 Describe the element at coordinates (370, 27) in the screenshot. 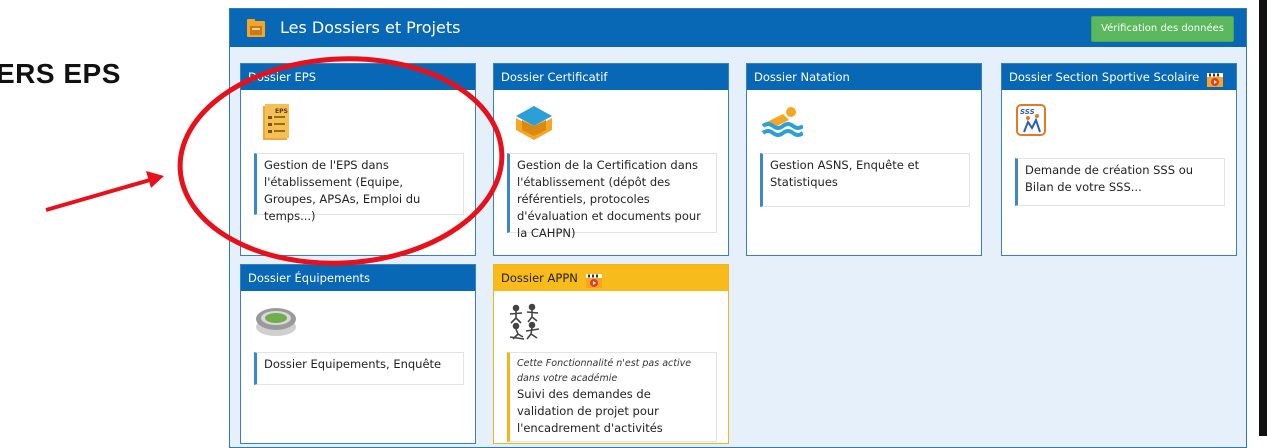

I see `panel-title: Les Dossiers et Projets` at that location.